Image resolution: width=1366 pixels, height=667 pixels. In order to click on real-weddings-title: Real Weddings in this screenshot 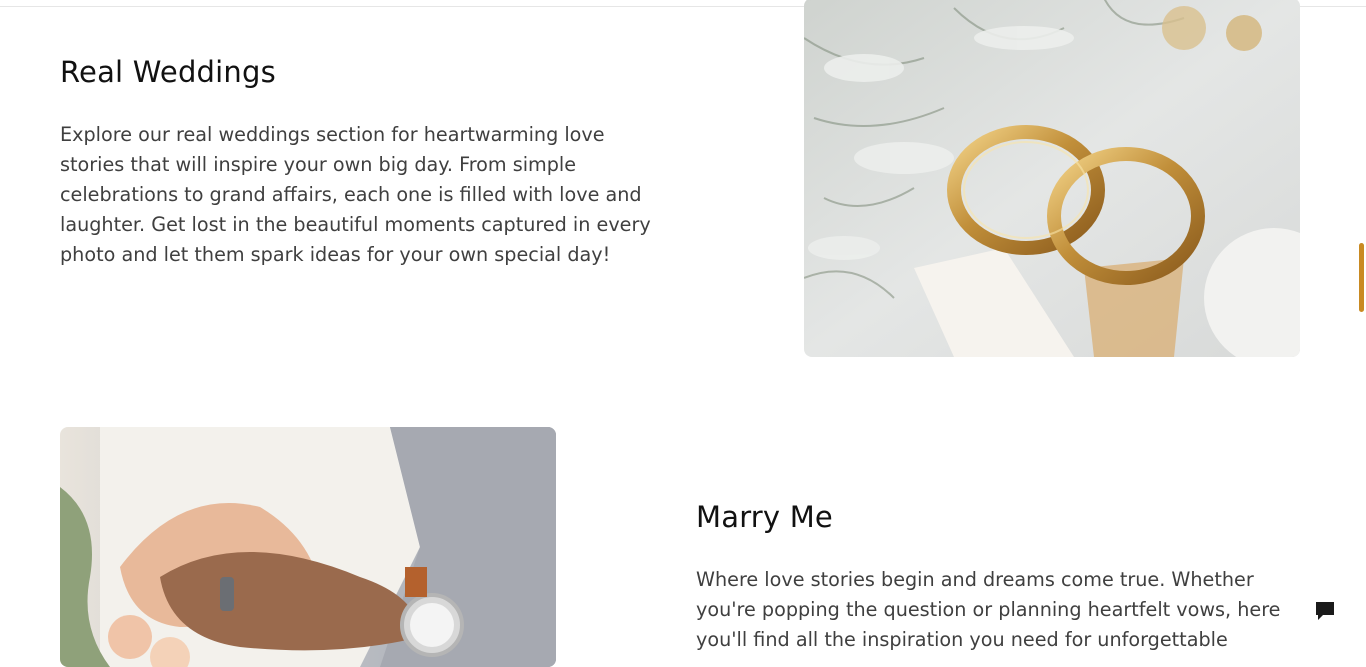, I will do `click(168, 72)`.